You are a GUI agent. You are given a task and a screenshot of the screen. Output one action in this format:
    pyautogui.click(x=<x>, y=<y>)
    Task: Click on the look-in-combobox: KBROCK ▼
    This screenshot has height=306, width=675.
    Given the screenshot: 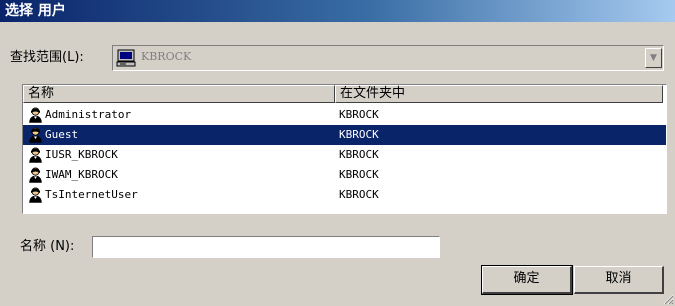 What is the action you would take?
    pyautogui.click(x=388, y=58)
    